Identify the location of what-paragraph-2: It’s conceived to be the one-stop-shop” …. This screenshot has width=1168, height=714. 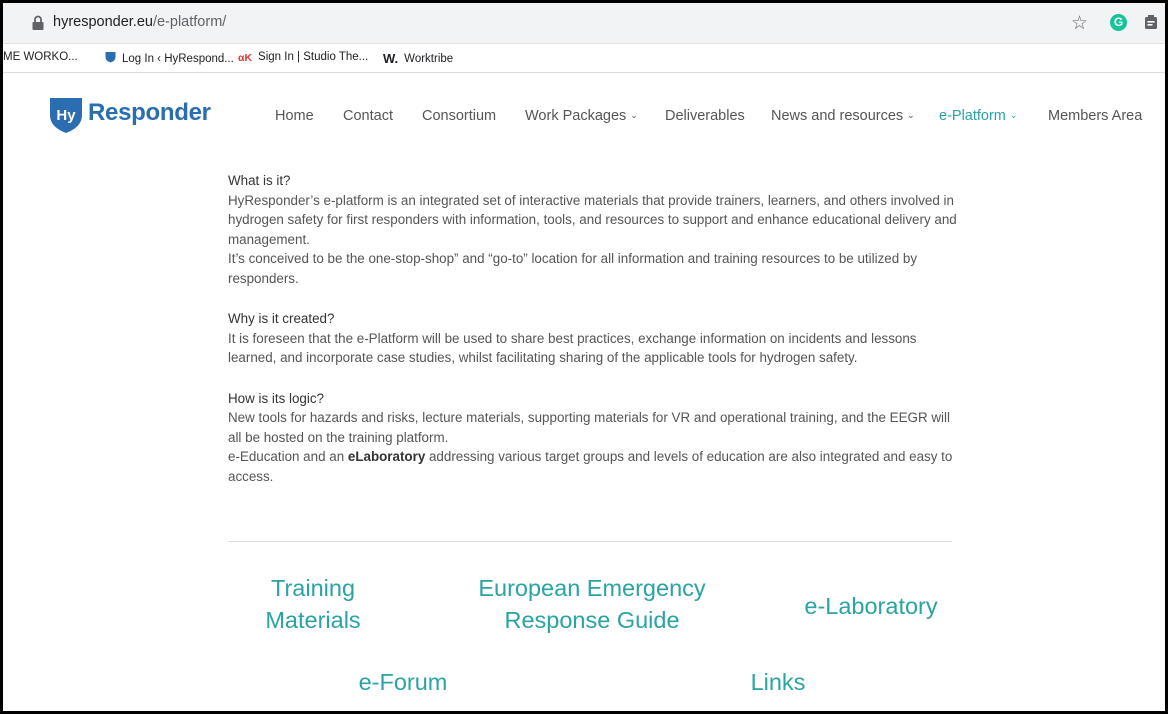
(573, 268).